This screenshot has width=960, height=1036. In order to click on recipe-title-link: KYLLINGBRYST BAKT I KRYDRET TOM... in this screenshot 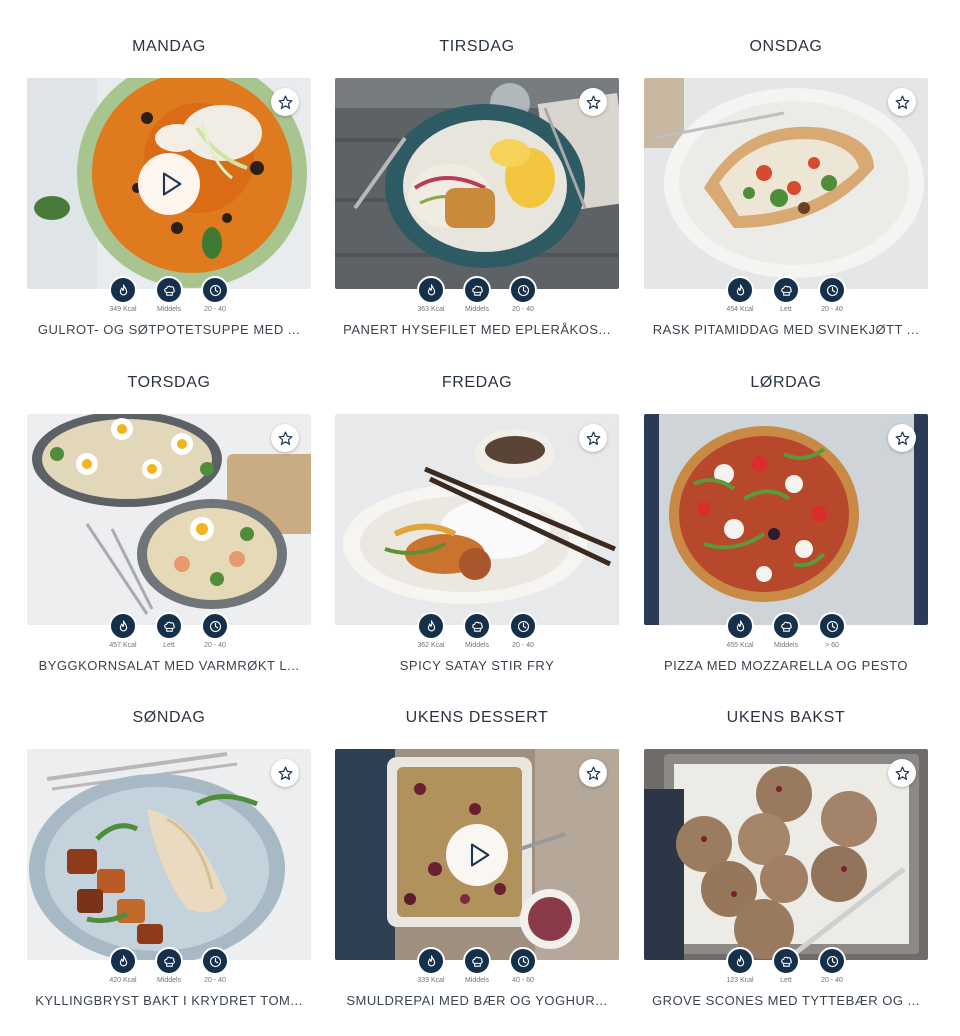, I will do `click(169, 1000)`.